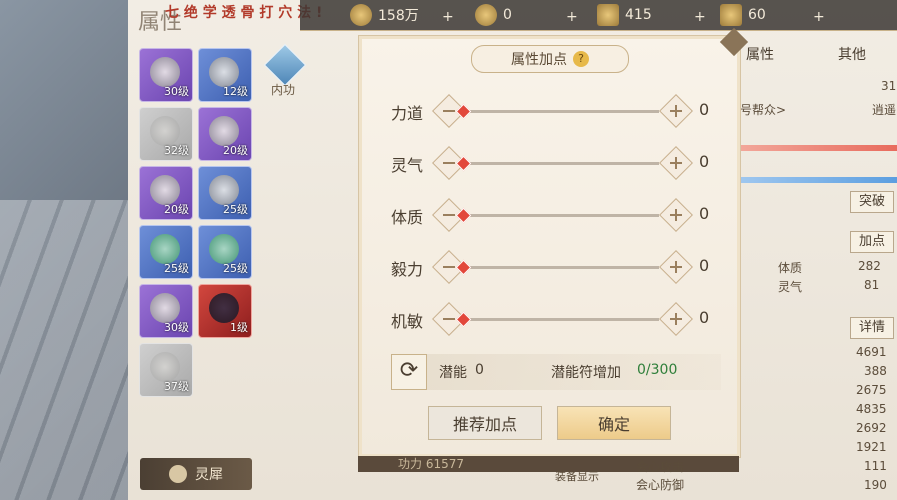 Image resolution: width=897 pixels, height=500 pixels. What do you see at coordinates (872, 242) in the screenshot?
I see `add-points-button: 加点` at bounding box center [872, 242].